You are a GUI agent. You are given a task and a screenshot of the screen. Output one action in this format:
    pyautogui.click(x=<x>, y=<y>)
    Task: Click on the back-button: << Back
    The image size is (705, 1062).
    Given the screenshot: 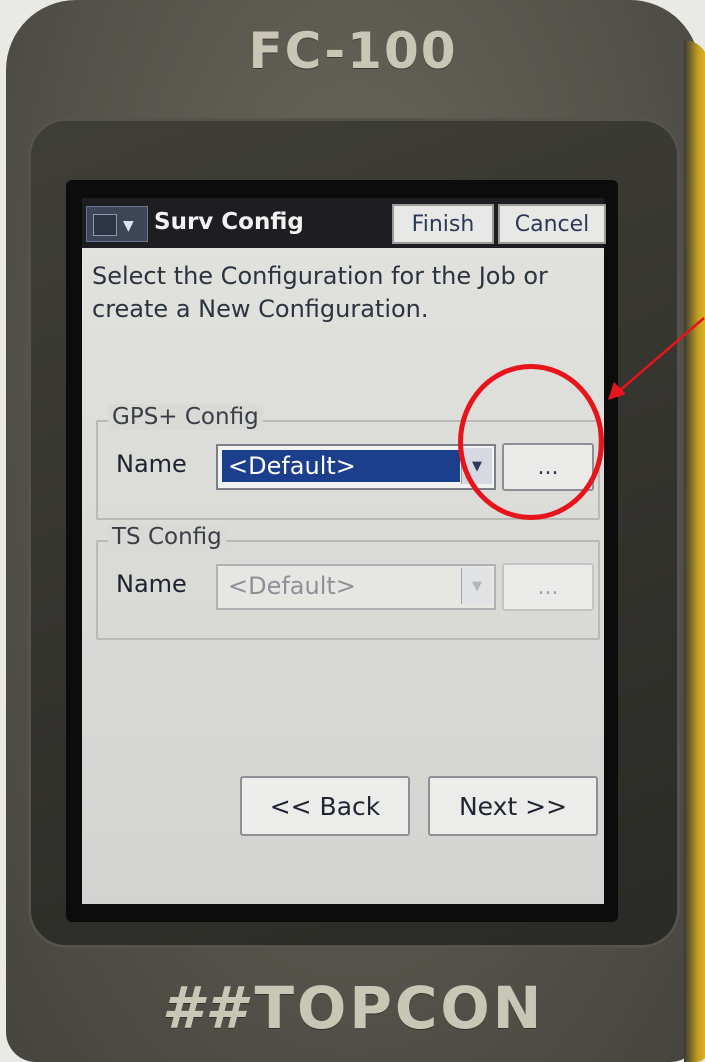 What is the action you would take?
    pyautogui.click(x=325, y=806)
    